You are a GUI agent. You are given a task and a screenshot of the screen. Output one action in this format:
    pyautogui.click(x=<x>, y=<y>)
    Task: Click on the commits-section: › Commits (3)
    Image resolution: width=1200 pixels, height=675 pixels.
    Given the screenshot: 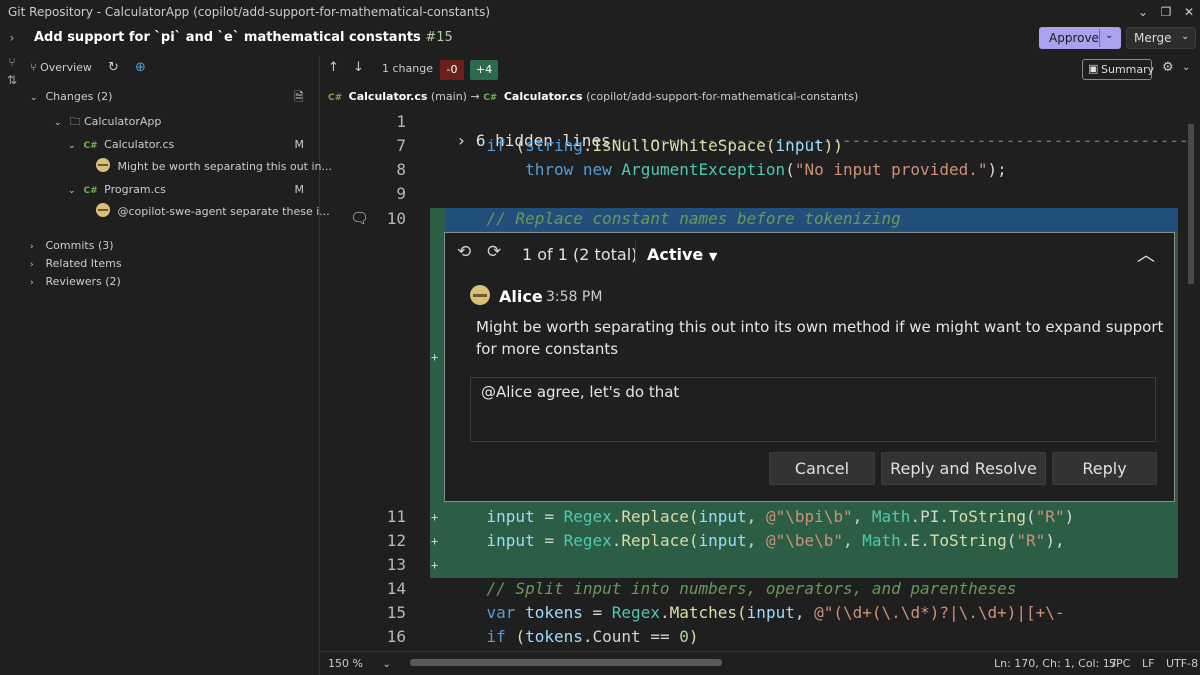 What is the action you would take?
    pyautogui.click(x=72, y=246)
    